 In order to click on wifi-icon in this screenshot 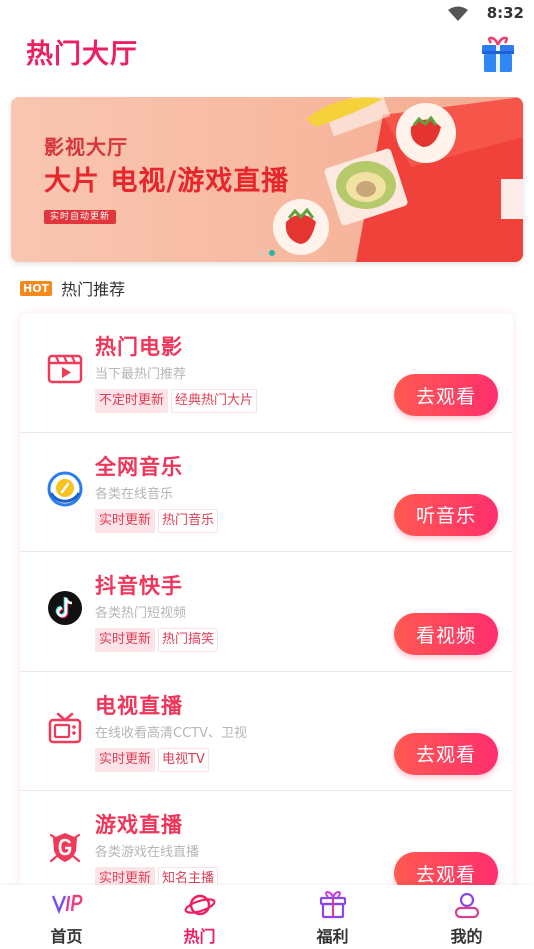, I will do `click(458, 13)`.